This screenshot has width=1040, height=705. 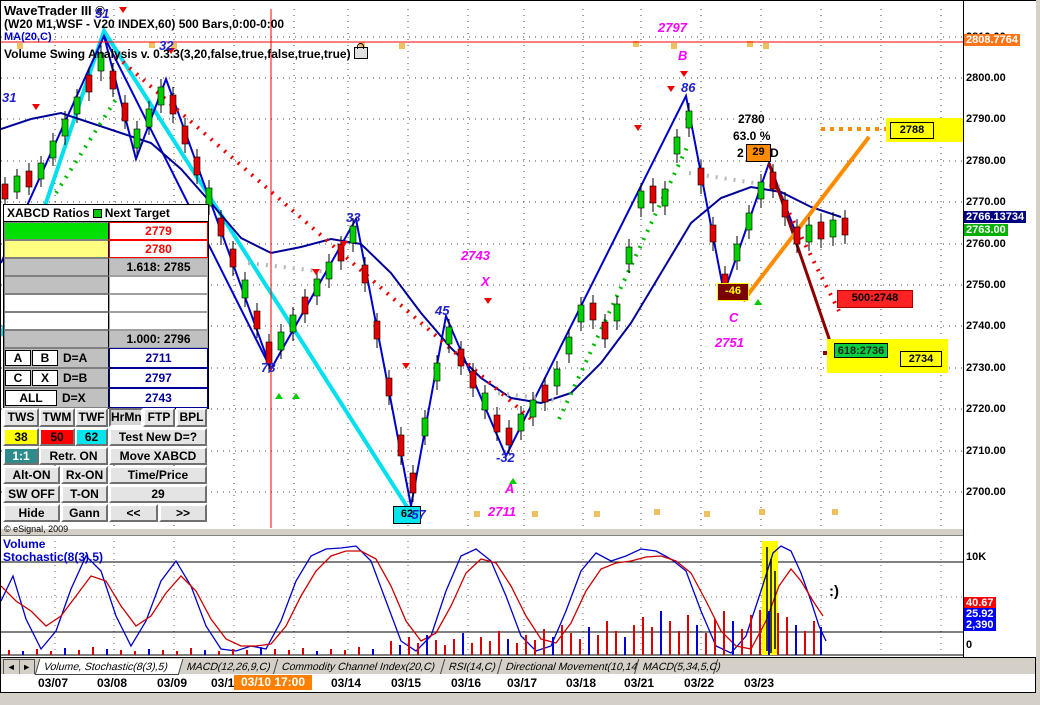 I want to click on tab-scroll-left-icon: ◄, so click(x=12, y=667).